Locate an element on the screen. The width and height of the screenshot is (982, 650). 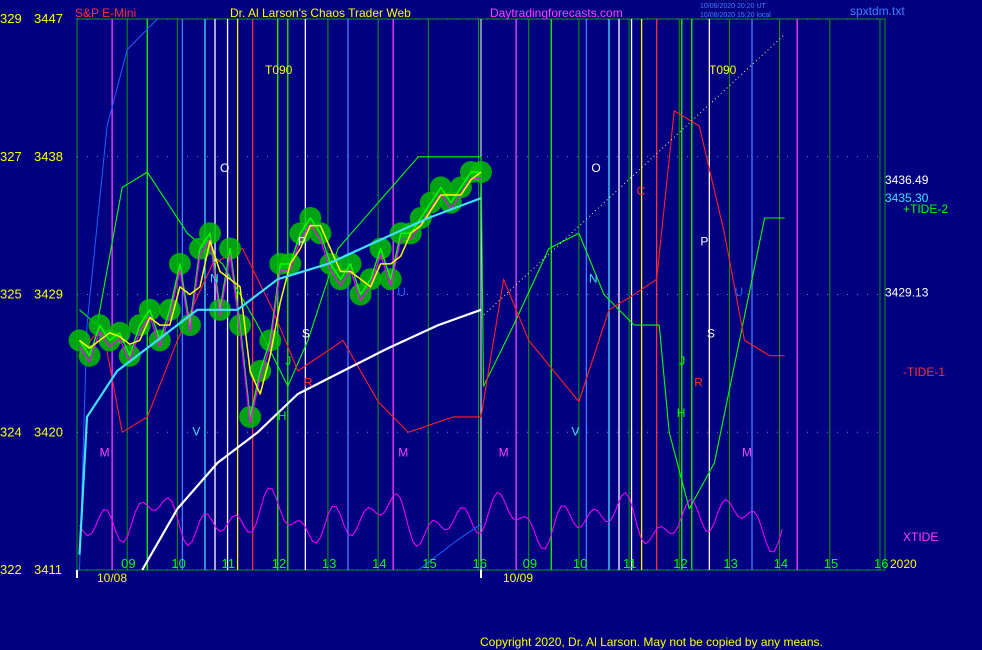
y-tick-left-1: 327 is located at coordinates (11, 156).